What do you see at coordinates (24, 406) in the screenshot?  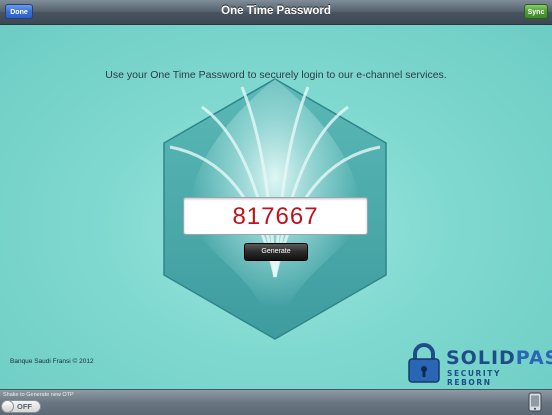 I see `toggle-state-label: OFF` at bounding box center [24, 406].